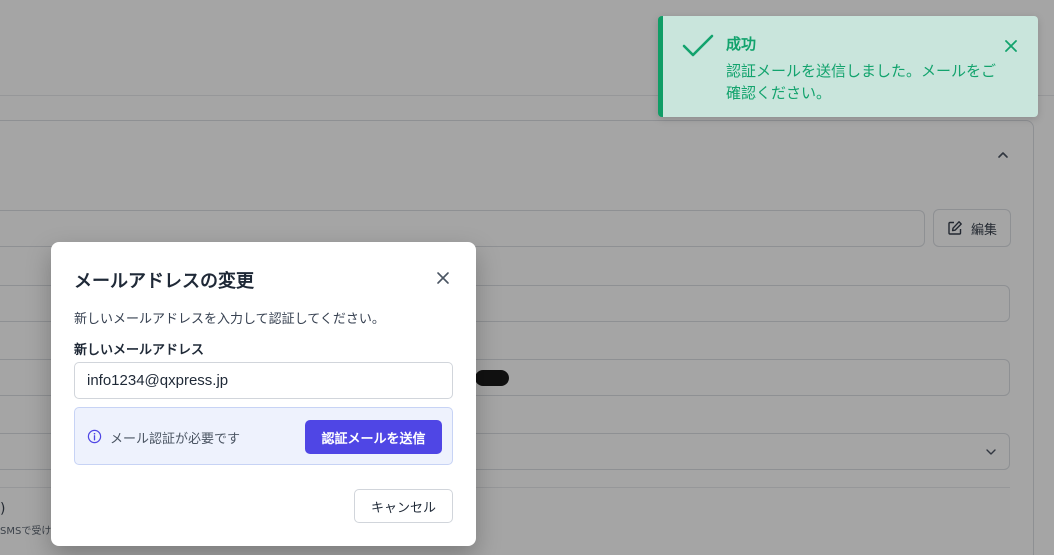 The height and width of the screenshot is (555, 1054). I want to click on email-field-label: 新しいメールアドレス, so click(139, 350).